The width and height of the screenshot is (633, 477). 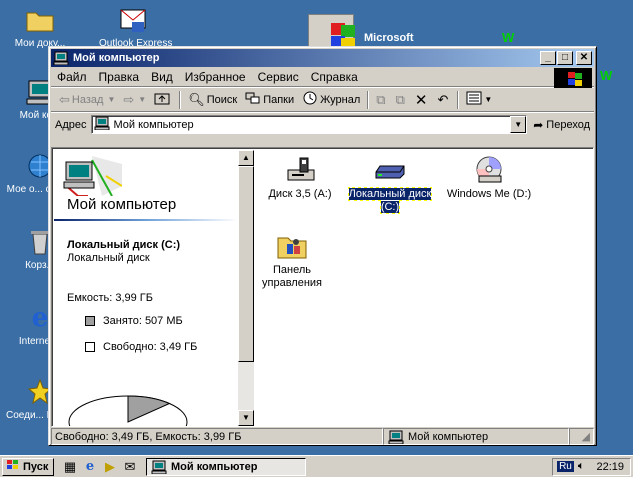 What do you see at coordinates (278, 77) in the screenshot?
I see `menu-tools: Сервис` at bounding box center [278, 77].